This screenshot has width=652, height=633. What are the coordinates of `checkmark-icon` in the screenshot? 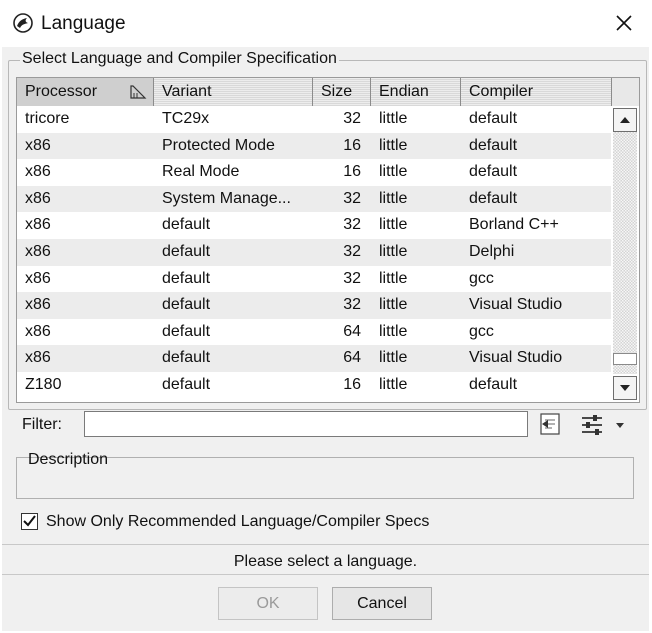 It's located at (29, 521).